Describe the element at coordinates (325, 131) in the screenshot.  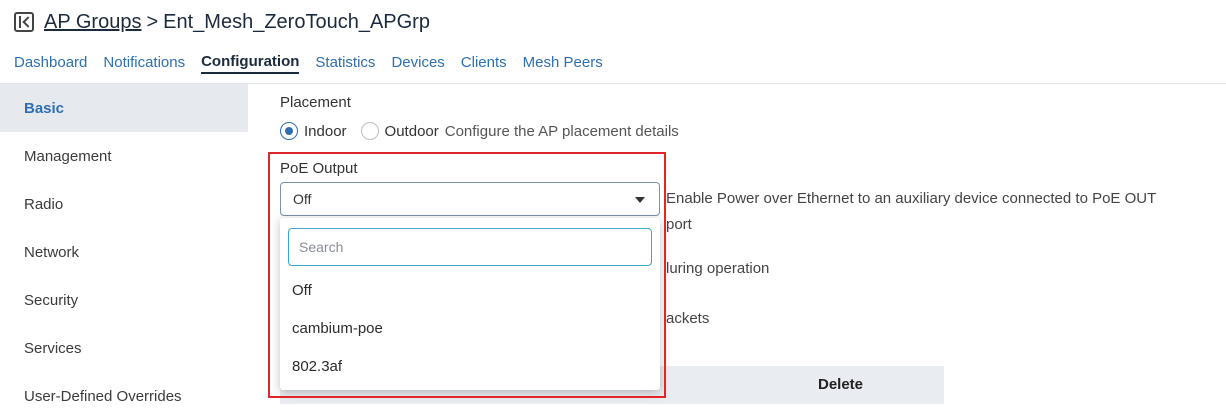
I see `radio-indoor-label: Indoor` at that location.